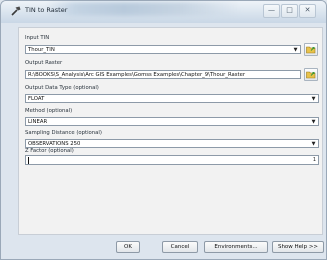 This screenshot has width=327, height=260. Describe the element at coordinates (49, 151) in the screenshot. I see `zfactor-label: Z Factor (optional)` at that location.